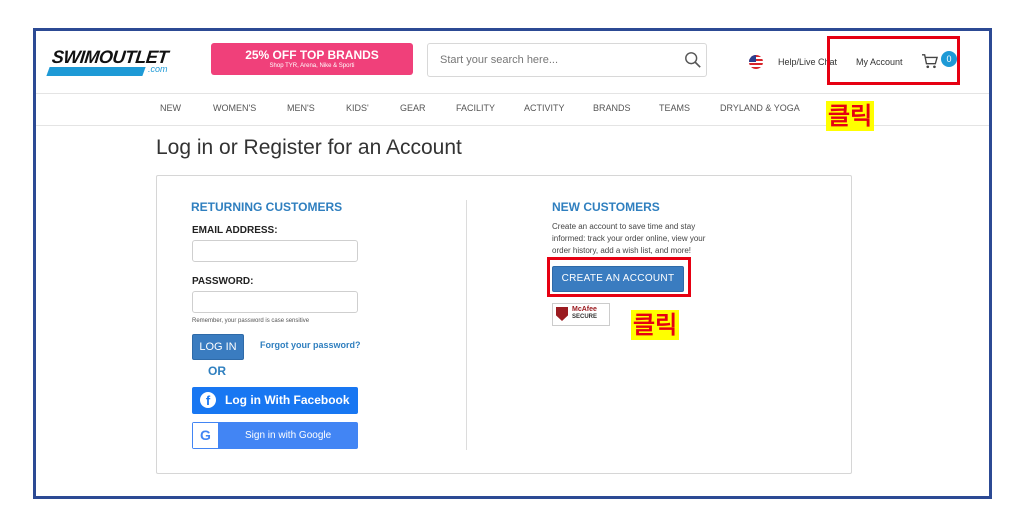  What do you see at coordinates (606, 207) in the screenshot?
I see `new-customers-heading: NEW CUSTOMERS` at bounding box center [606, 207].